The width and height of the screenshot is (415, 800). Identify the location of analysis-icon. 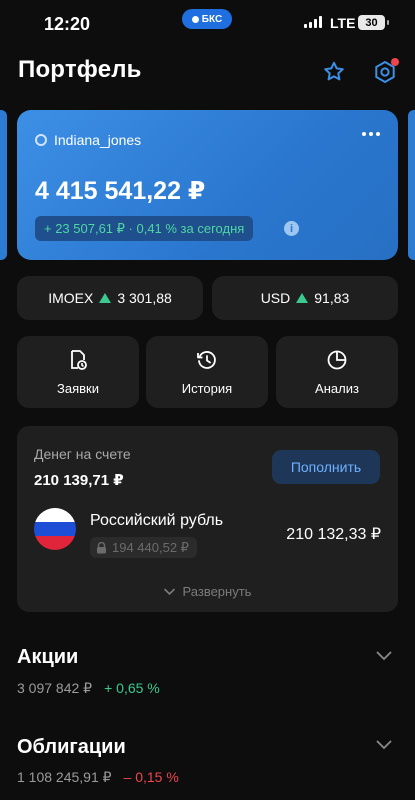
(337, 361).